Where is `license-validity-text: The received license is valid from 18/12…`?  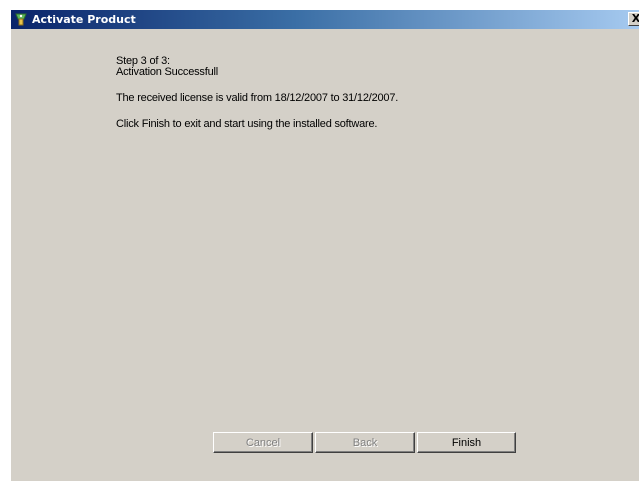
license-validity-text: The received license is valid from 18/12… is located at coordinates (257, 98).